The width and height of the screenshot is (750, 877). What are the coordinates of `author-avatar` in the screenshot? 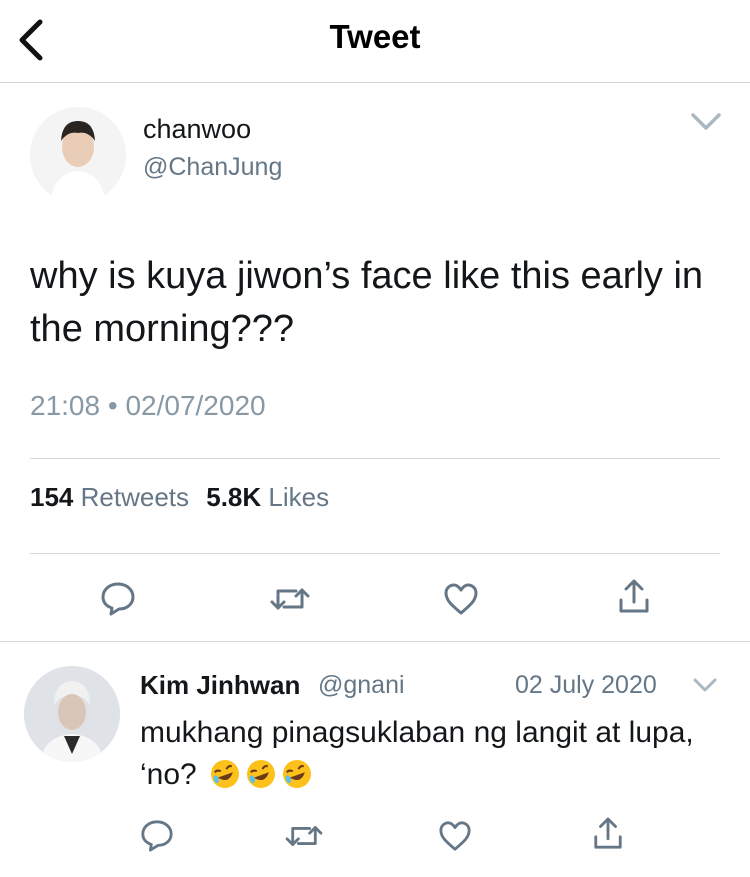 It's located at (78, 155).